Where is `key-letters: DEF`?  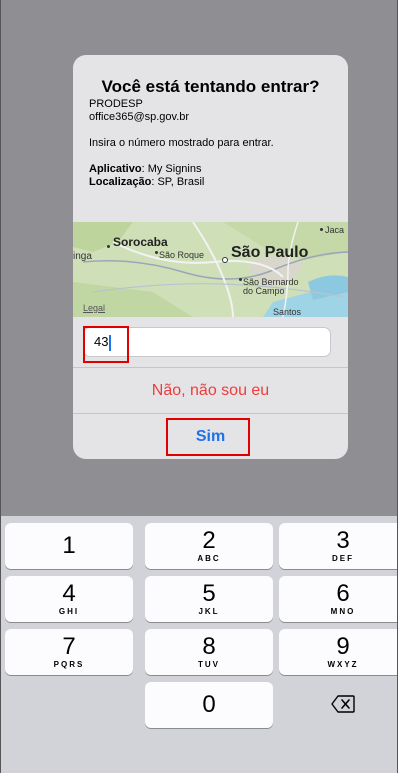 key-letters: DEF is located at coordinates (343, 558).